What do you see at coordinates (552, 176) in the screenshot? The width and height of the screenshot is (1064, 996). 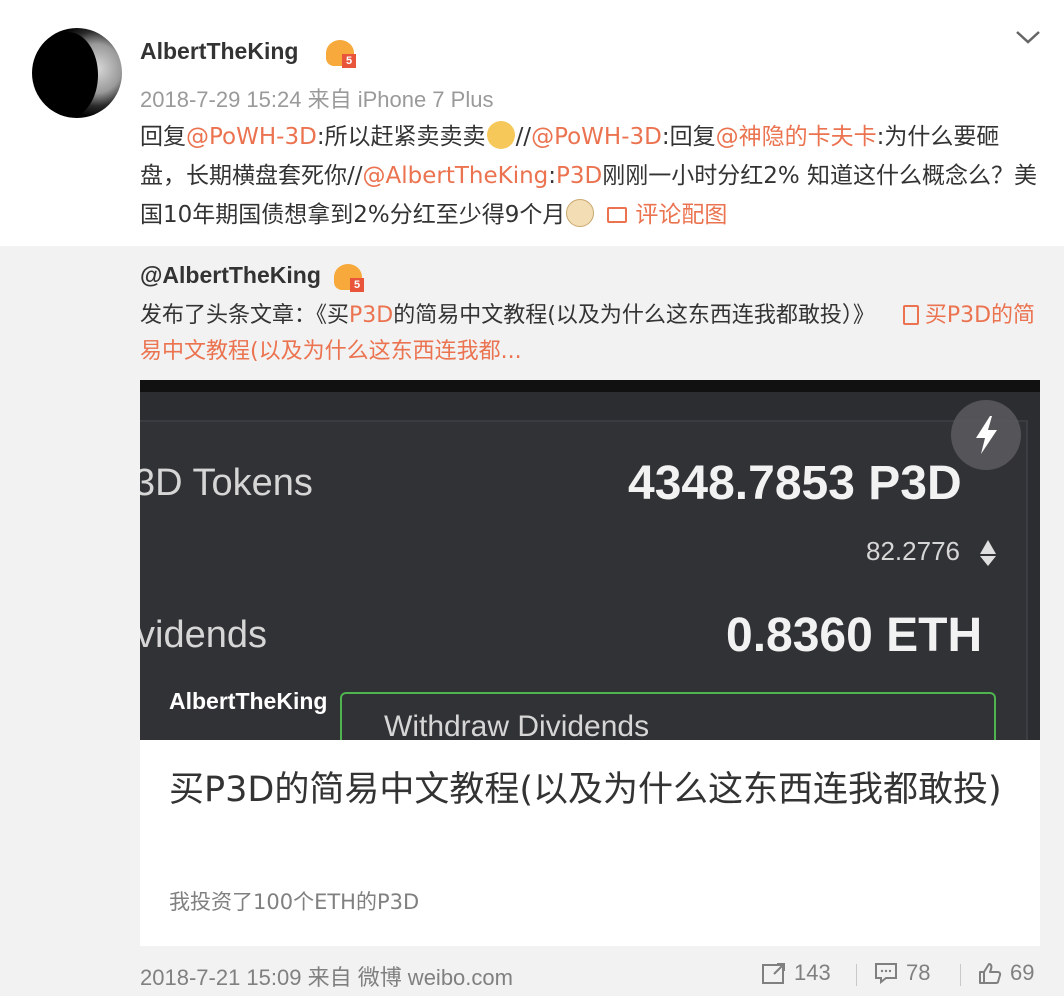 I see `text-segment: :` at bounding box center [552, 176].